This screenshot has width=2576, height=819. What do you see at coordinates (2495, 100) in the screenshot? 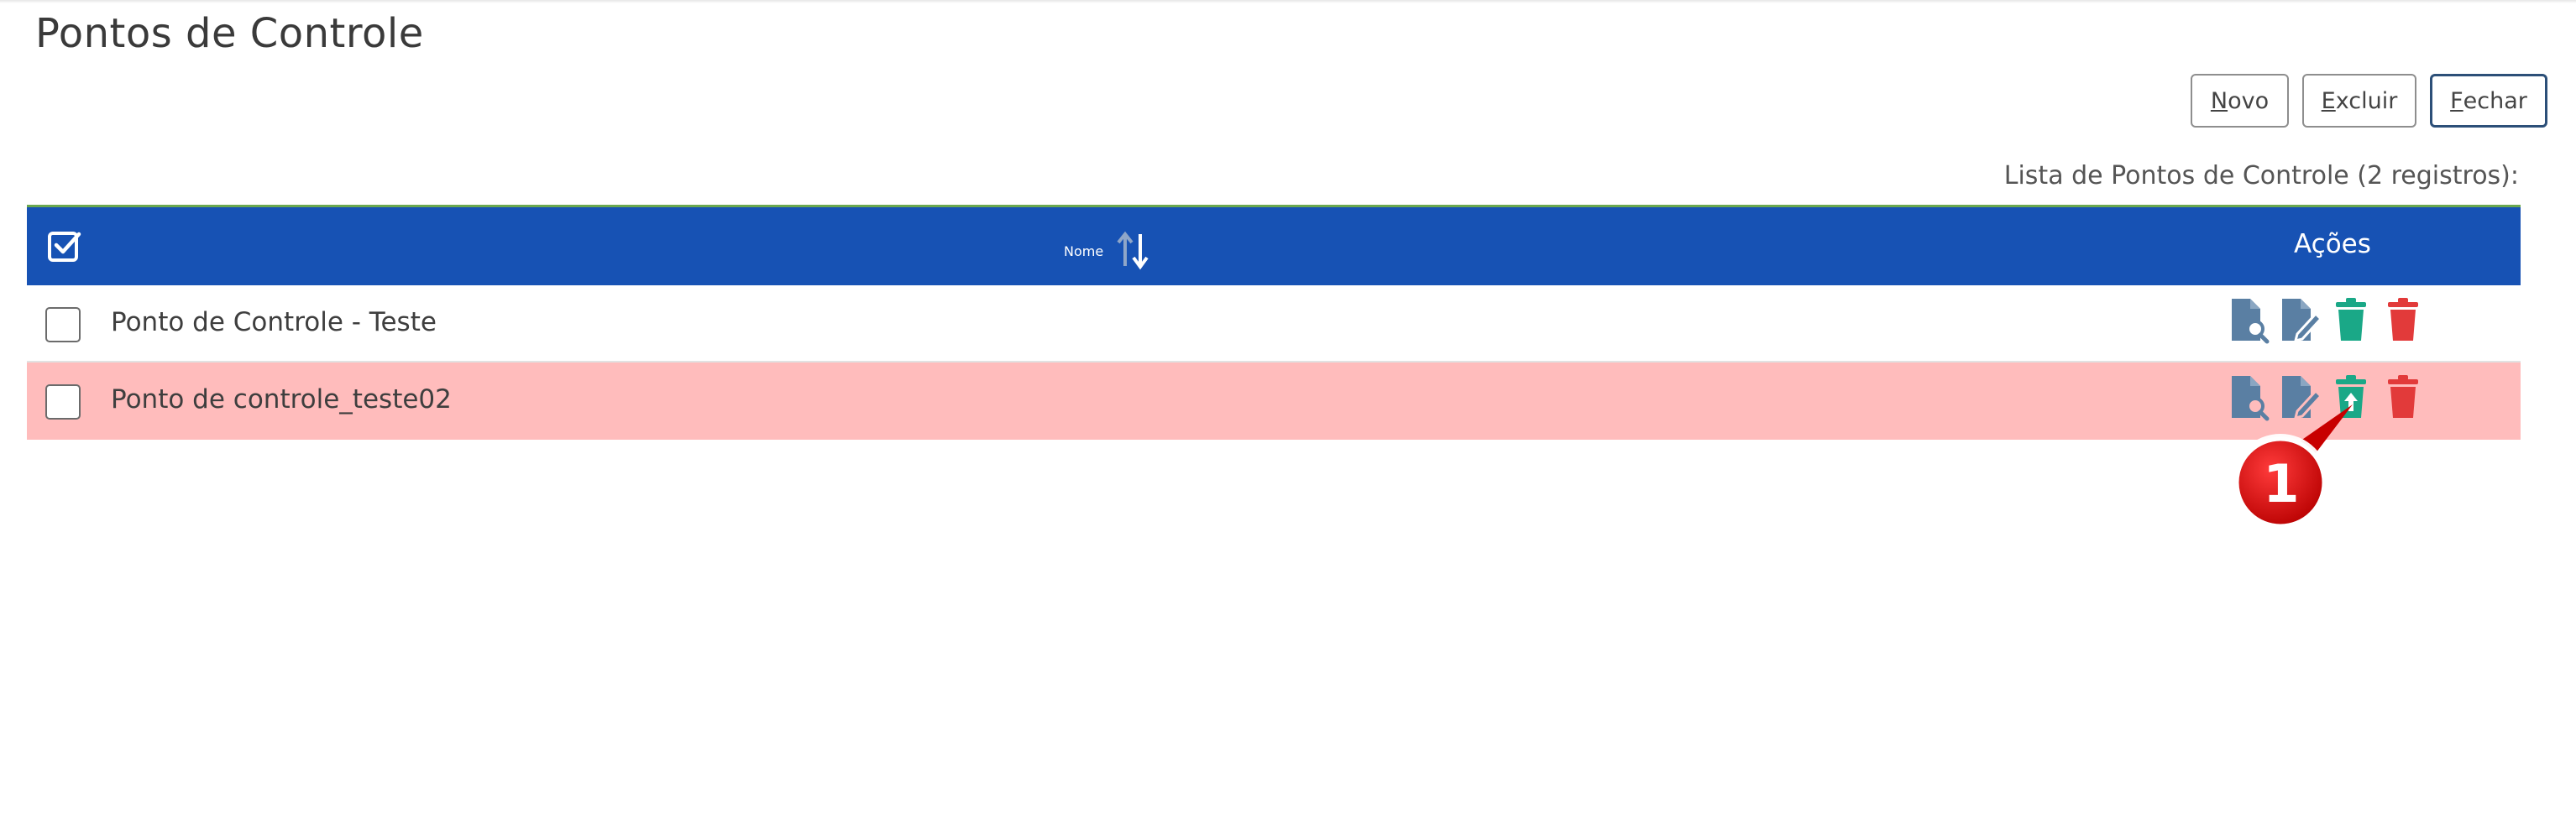
I see `fechar-label-rest: echar` at bounding box center [2495, 100].